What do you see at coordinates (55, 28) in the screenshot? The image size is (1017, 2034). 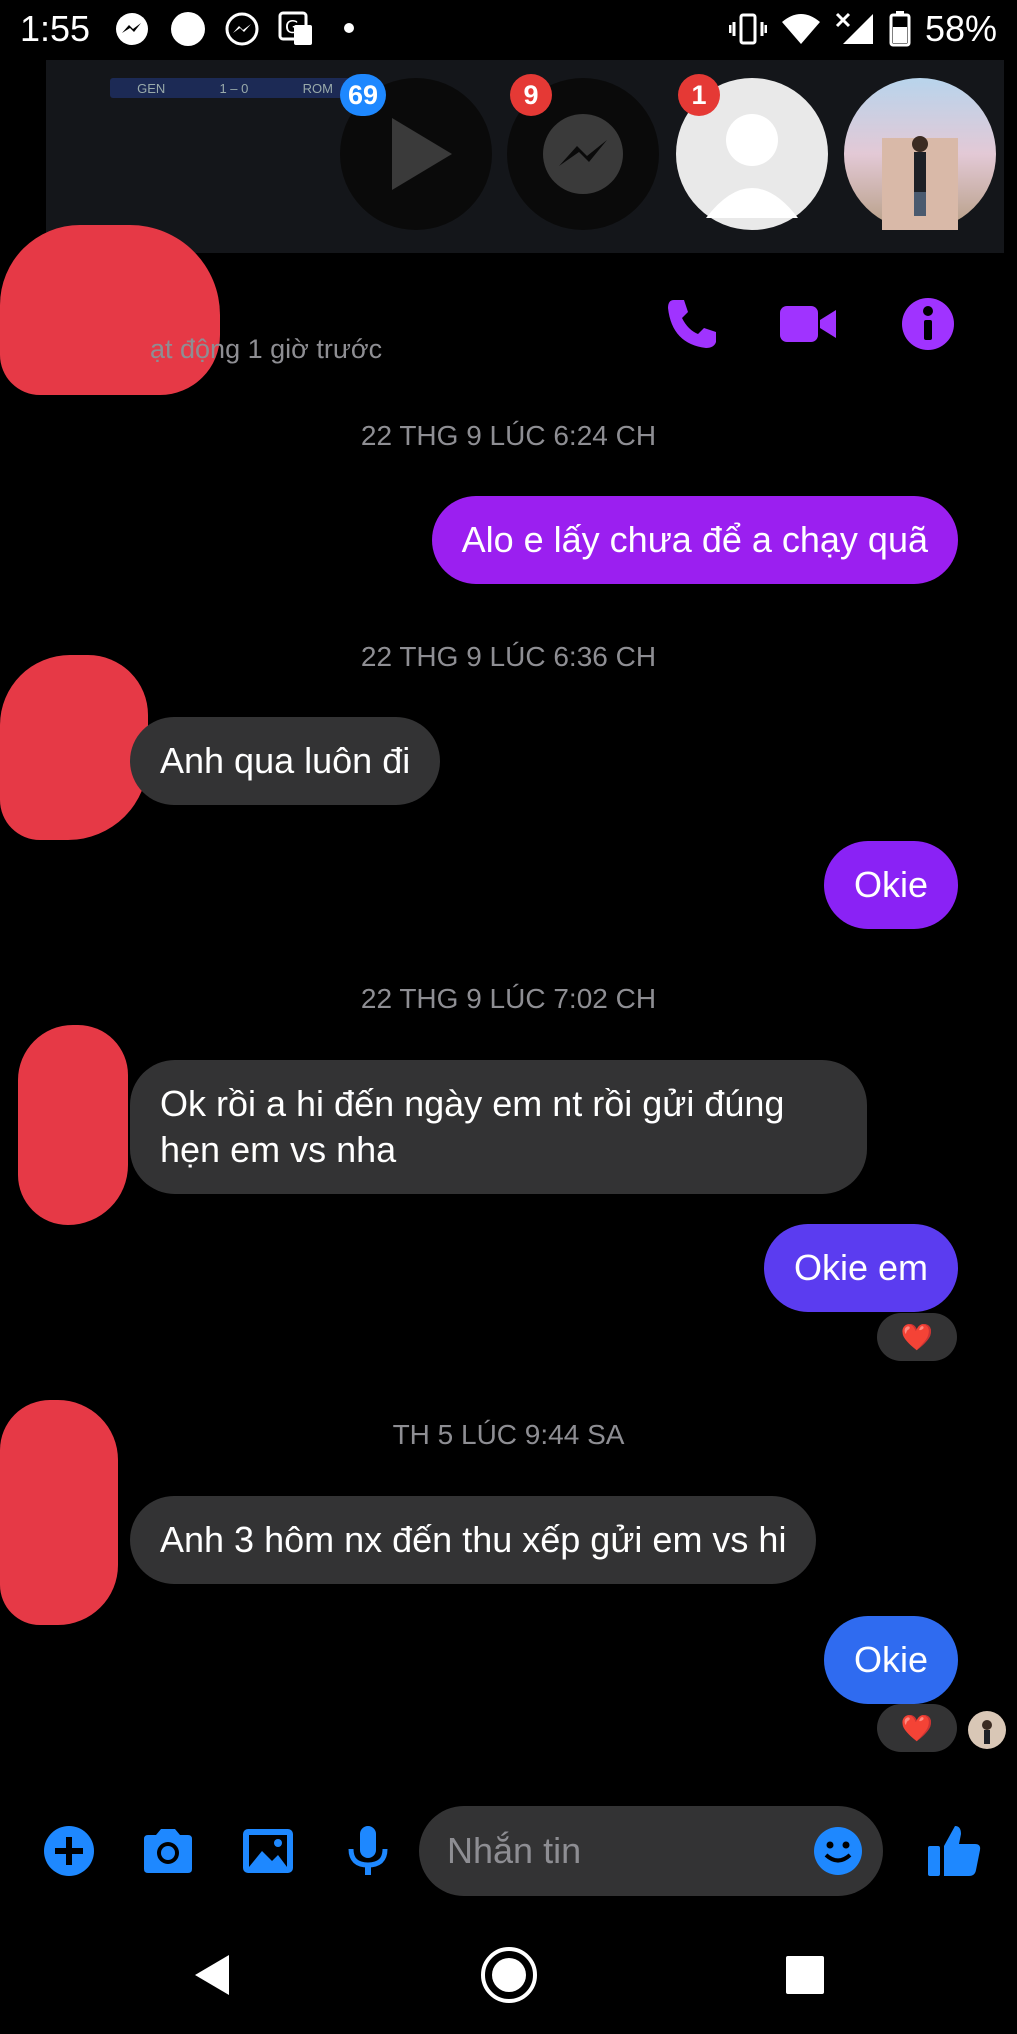 I see `status-time: 1:55` at bounding box center [55, 28].